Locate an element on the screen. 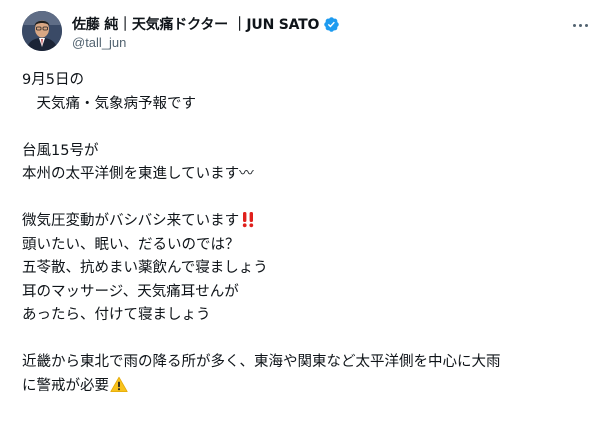 The image size is (603, 445). tweet-line: 五苓散、抗めまい薬飲んで寝ましょう is located at coordinates (145, 268).